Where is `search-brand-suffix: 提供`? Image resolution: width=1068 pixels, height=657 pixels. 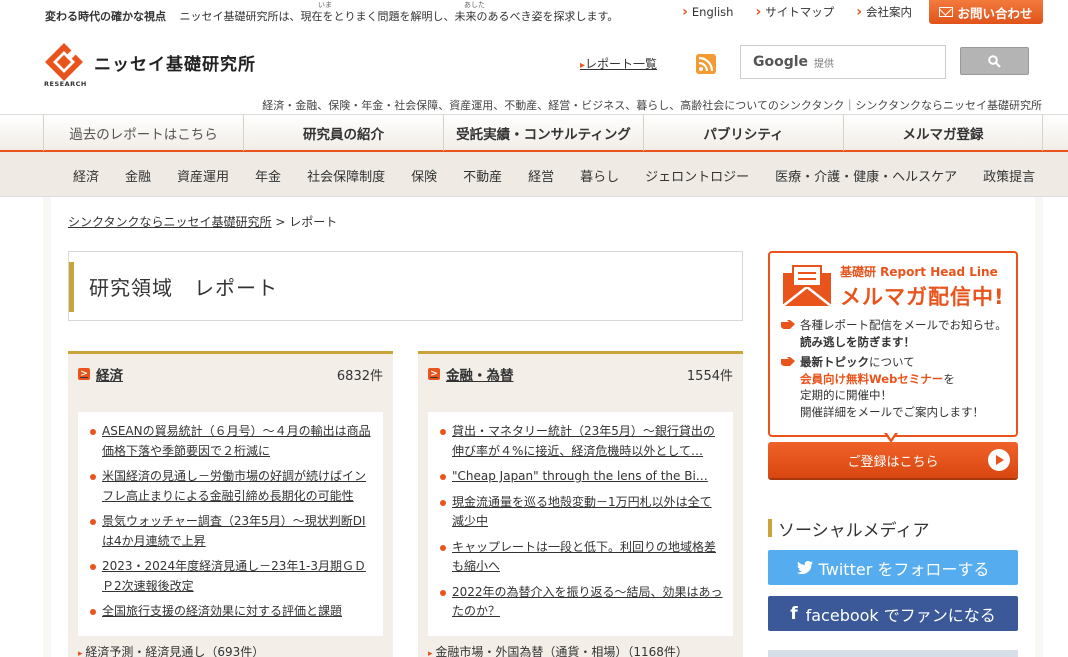
search-brand-suffix: 提供 is located at coordinates (824, 64).